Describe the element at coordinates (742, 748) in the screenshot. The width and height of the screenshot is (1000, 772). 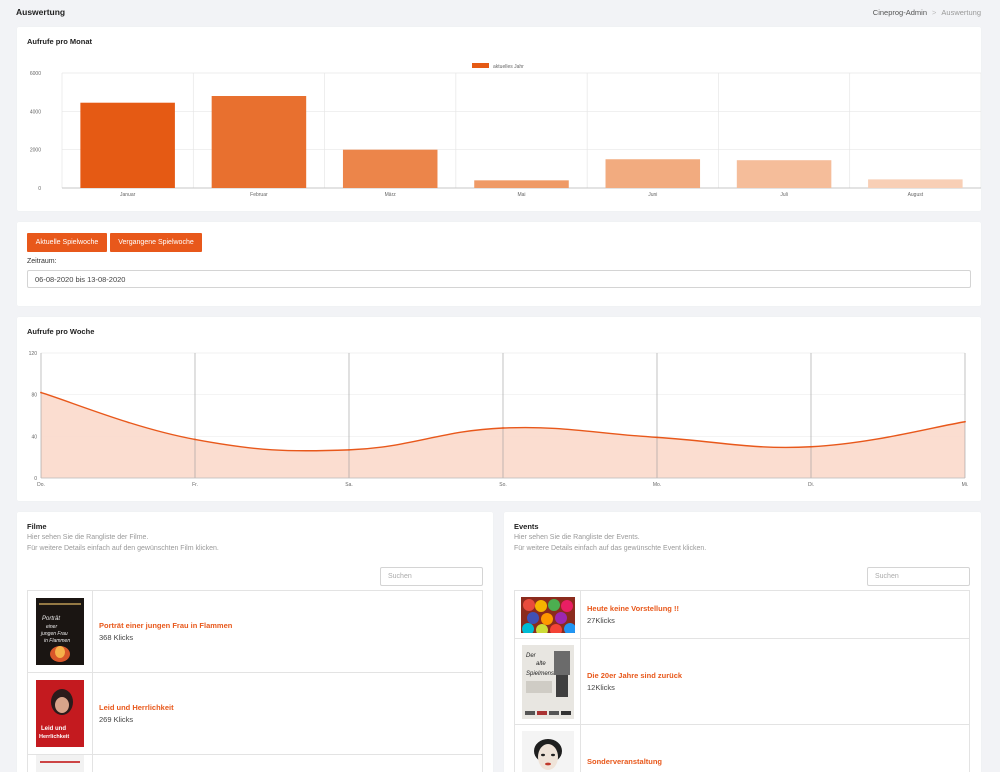
I see `list-item: Sonderveranstaltung` at that location.